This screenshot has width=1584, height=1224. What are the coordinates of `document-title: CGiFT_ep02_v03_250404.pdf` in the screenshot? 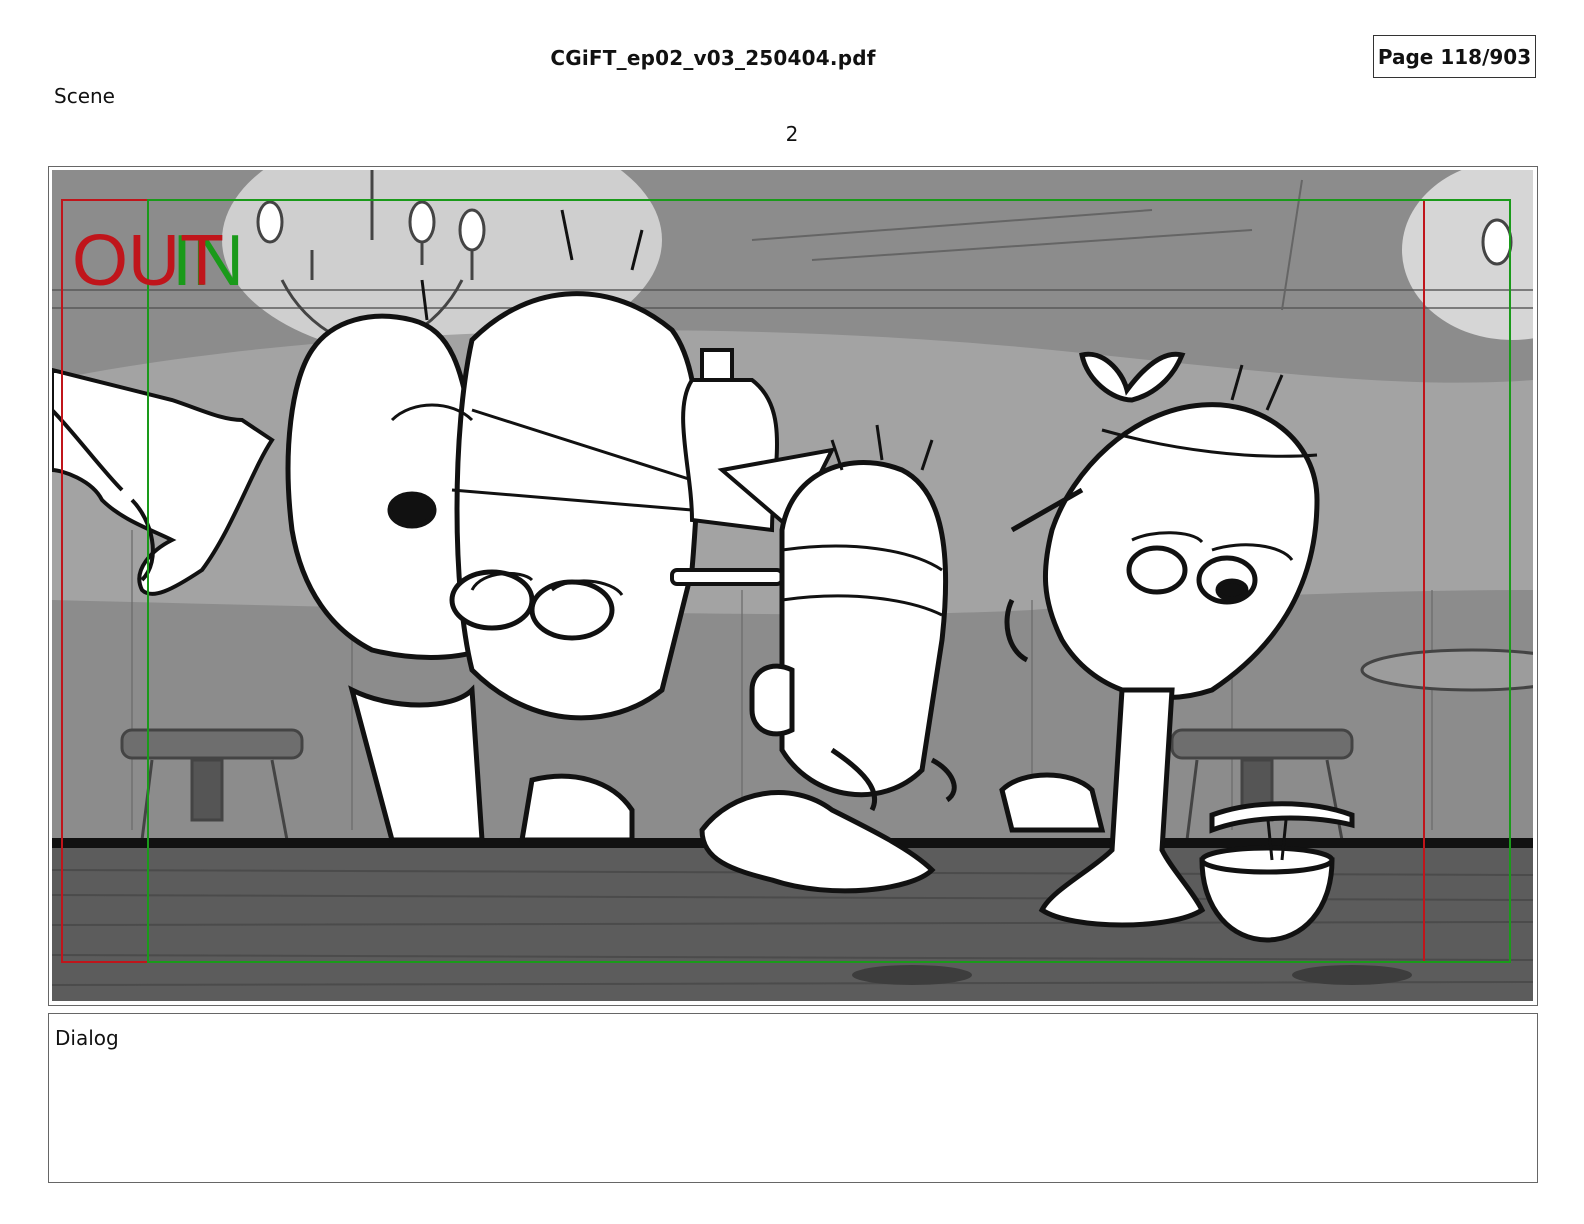 It's located at (713, 58).